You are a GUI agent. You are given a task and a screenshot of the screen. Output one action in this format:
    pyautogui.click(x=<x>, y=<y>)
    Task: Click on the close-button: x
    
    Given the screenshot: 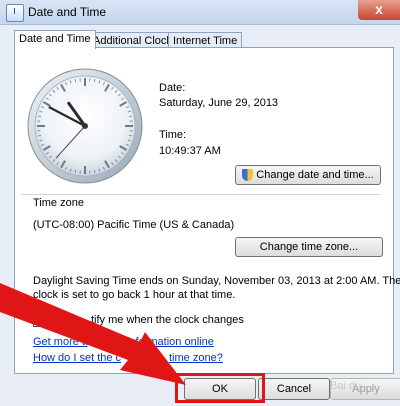 What is the action you would take?
    pyautogui.click(x=379, y=10)
    